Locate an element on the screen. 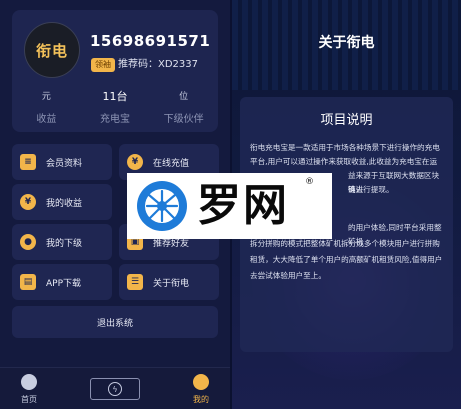 This screenshot has width=461, height=409. lightning-icon is located at coordinates (29, 382).